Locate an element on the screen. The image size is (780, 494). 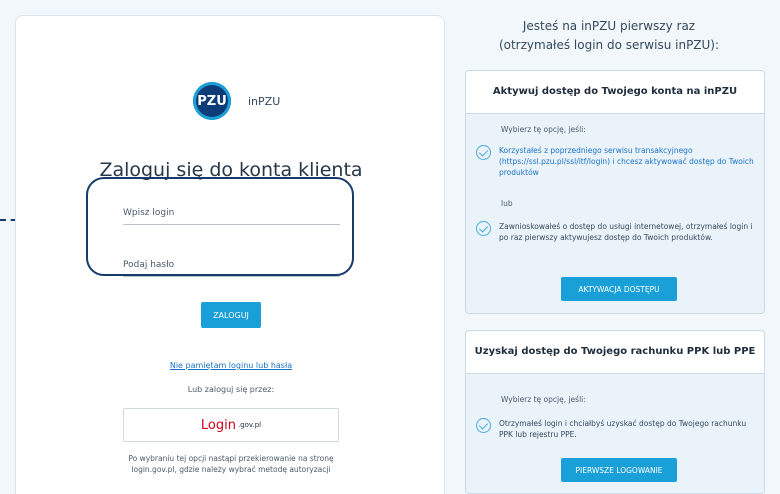
credentials-highlight is located at coordinates (220, 226).